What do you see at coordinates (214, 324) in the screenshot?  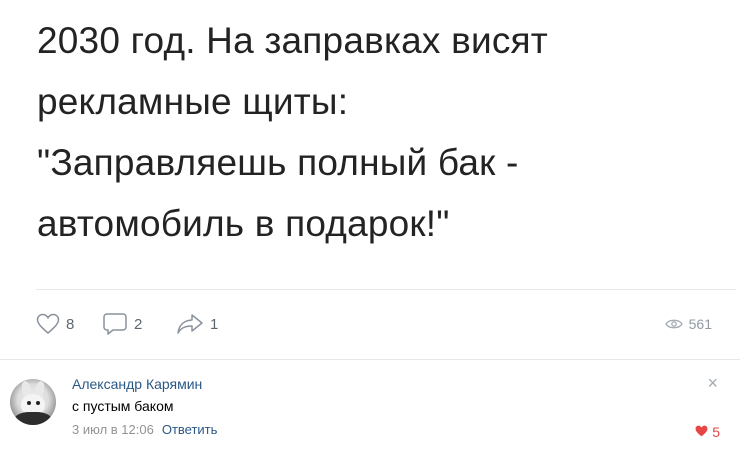 I see `share-count: 1` at bounding box center [214, 324].